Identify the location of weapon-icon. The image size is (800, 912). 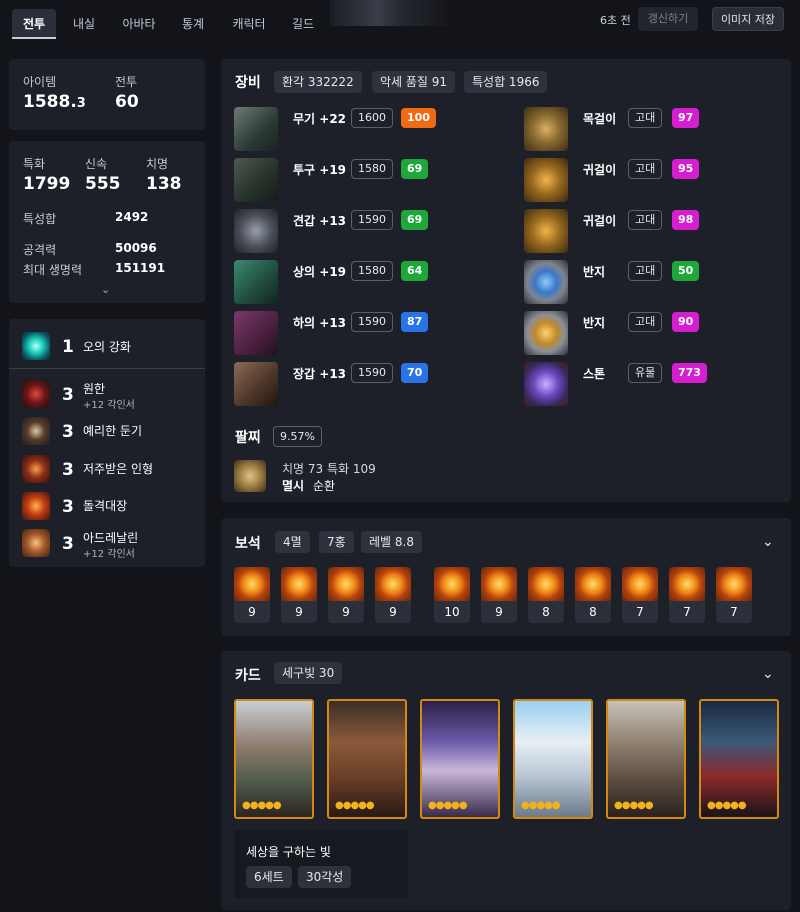
(256, 129).